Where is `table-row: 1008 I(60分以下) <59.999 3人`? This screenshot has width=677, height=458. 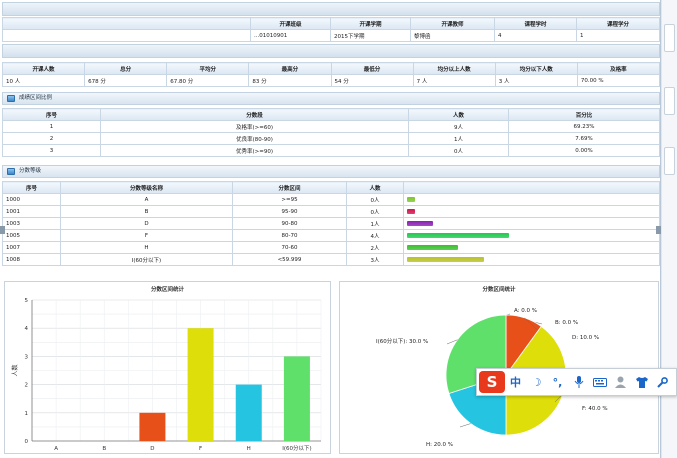
table-row: 1008 I(60分以下) <59.999 3人 is located at coordinates (331, 259).